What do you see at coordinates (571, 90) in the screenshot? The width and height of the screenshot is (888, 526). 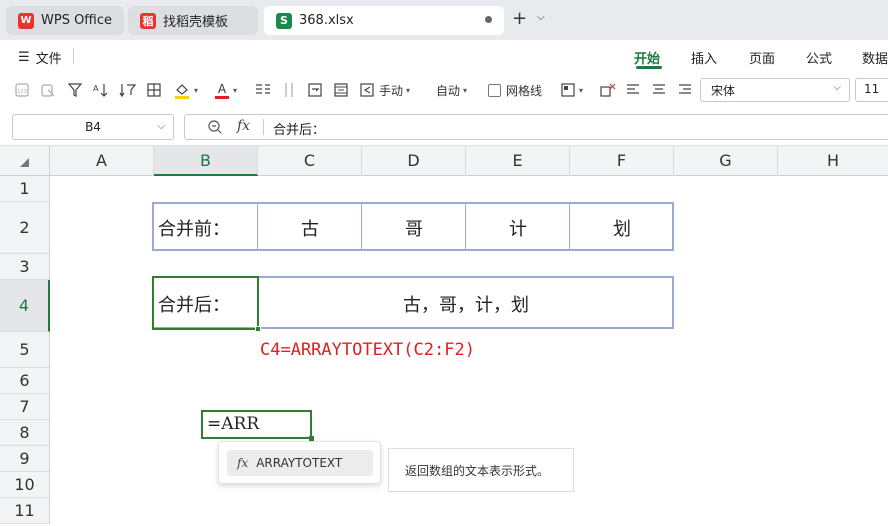 I see `cell-style-button: ▾` at bounding box center [571, 90].